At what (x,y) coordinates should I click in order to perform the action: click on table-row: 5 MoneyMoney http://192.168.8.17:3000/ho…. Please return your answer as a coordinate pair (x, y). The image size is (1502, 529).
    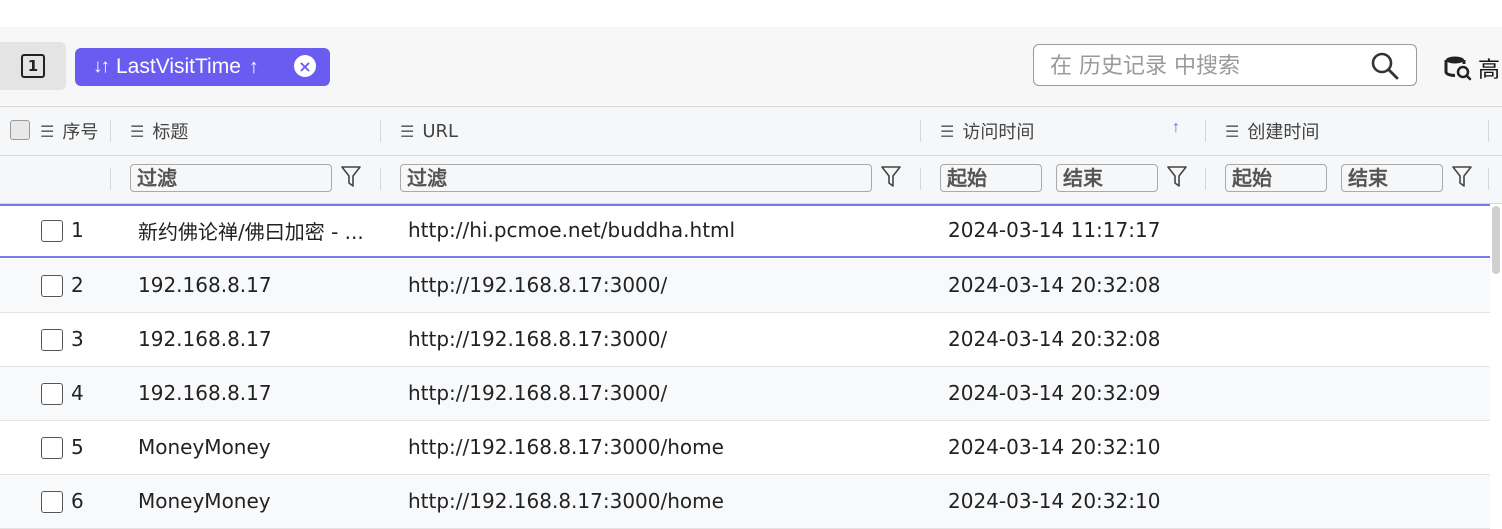
    Looking at the image, I should click on (745, 448).